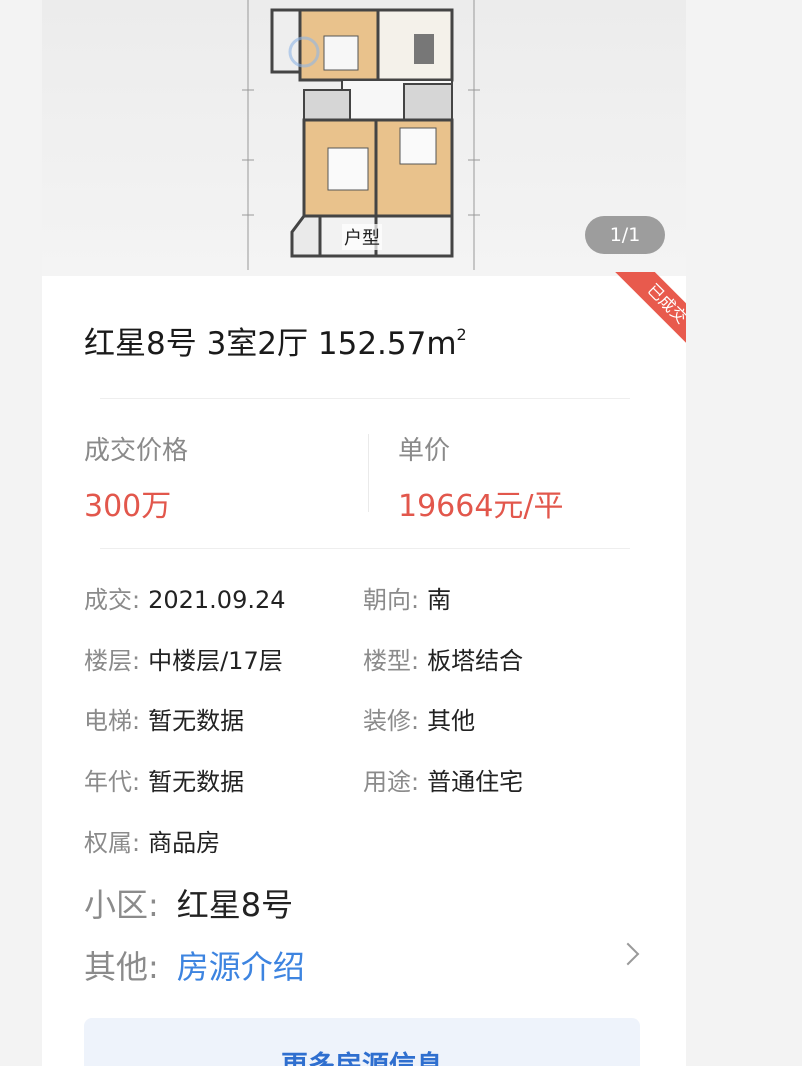 The image size is (802, 1066). I want to click on listing-intro-link: 房源介绍, so click(241, 967).